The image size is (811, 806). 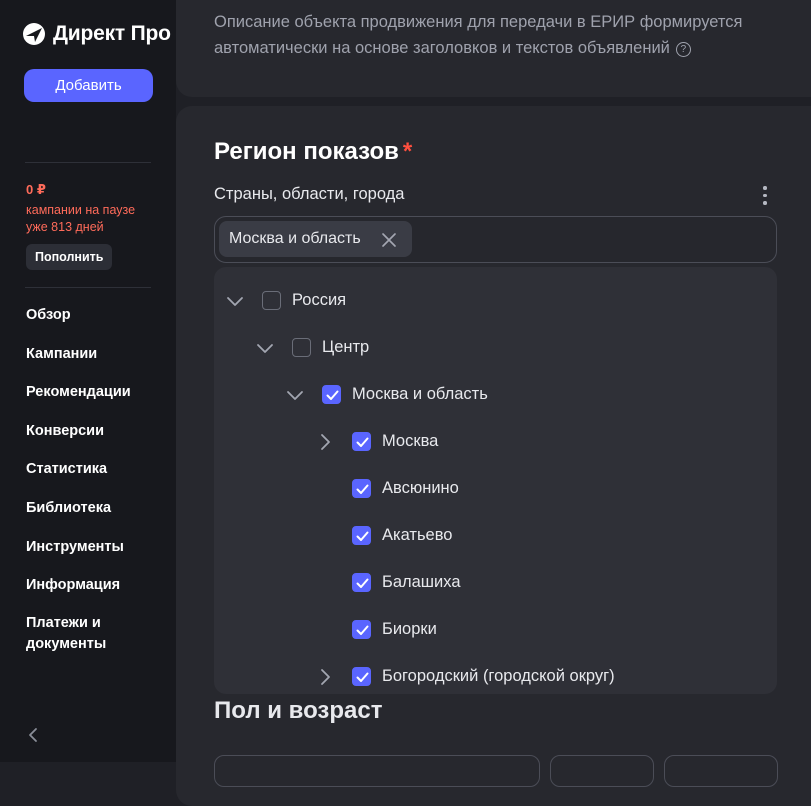 What do you see at coordinates (78, 362) in the screenshot?
I see `nav-item-campaigns: Кампании` at bounding box center [78, 362].